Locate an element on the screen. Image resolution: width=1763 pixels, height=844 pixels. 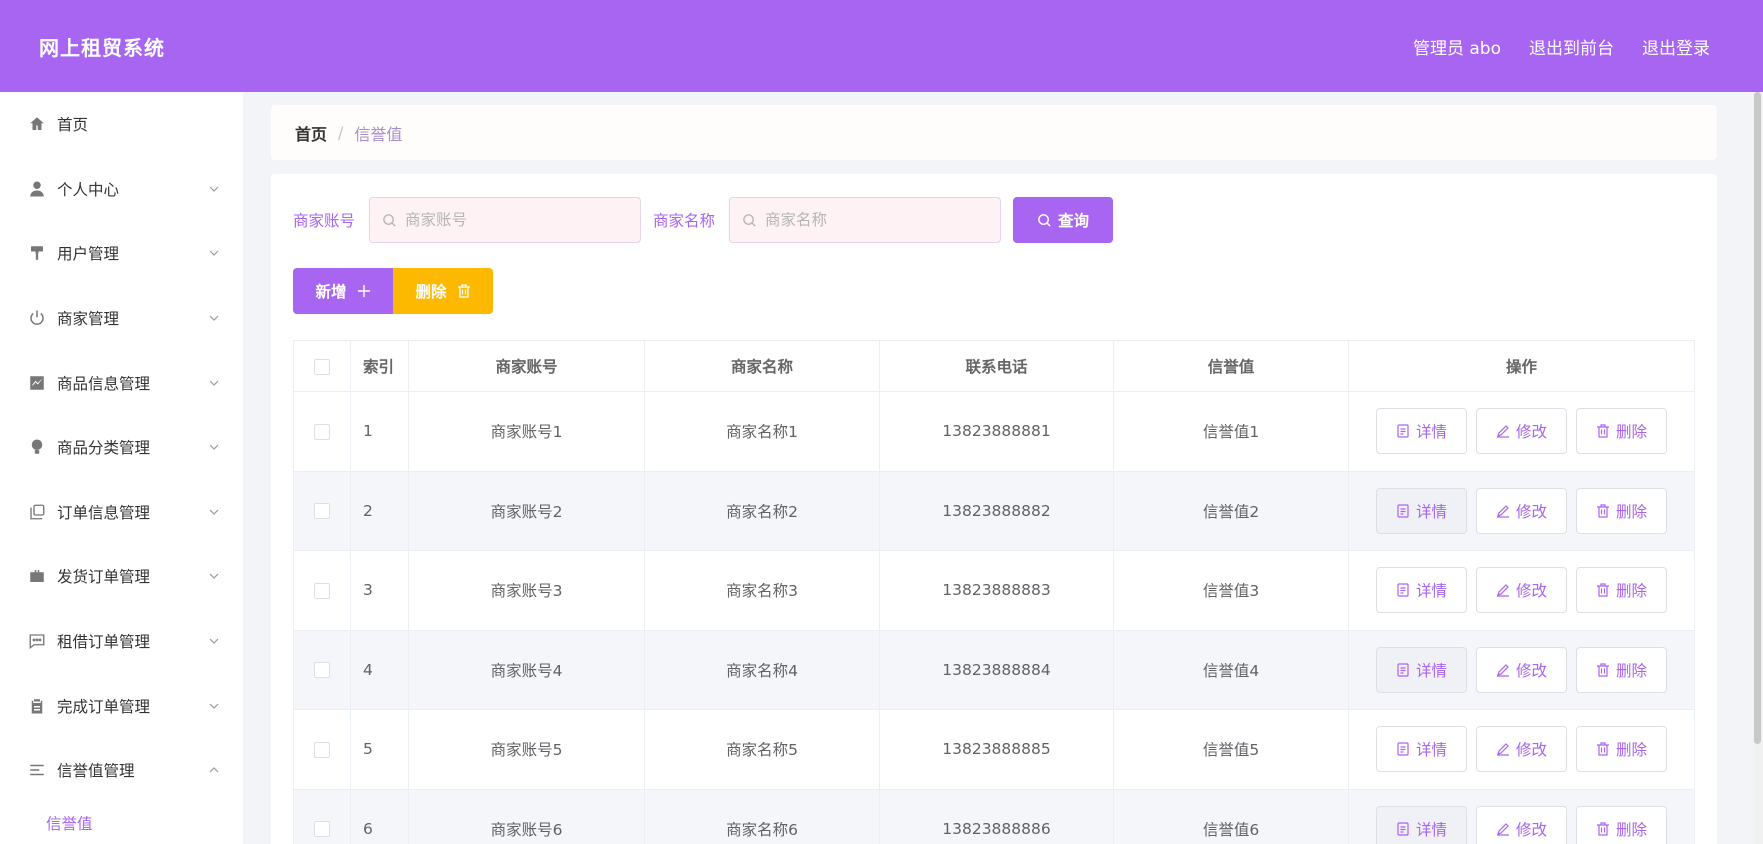
sidebar-item-shipping: 发货订单管理 is located at coordinates (121, 576).